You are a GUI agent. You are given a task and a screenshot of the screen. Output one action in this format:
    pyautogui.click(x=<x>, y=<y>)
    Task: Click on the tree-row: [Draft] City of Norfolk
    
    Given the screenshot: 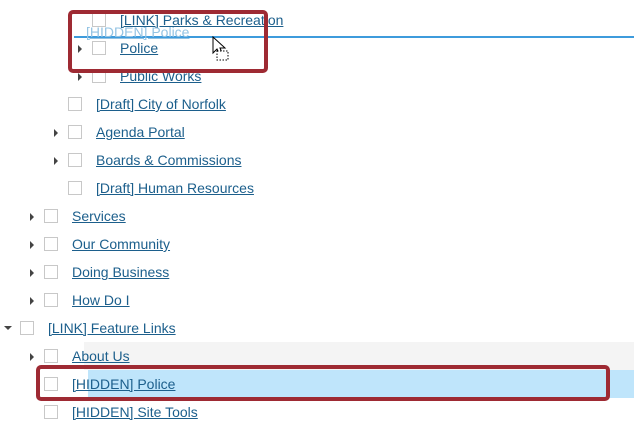 What is the action you would take?
    pyautogui.click(x=317, y=104)
    